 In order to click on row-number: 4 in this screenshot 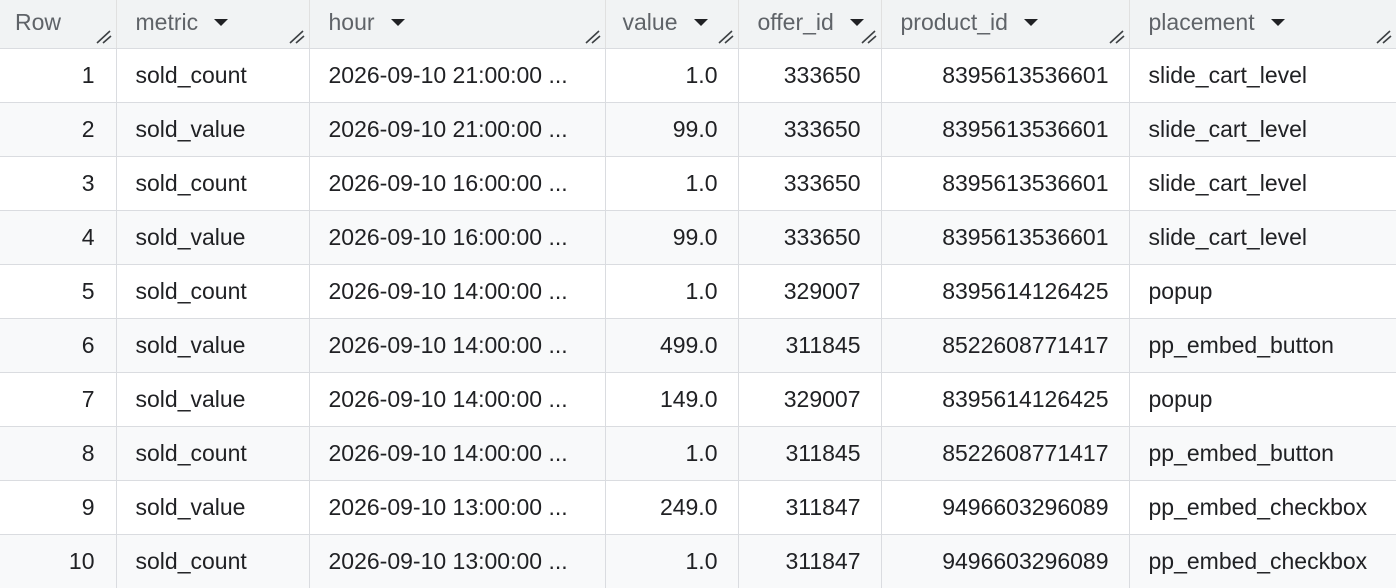, I will do `click(58, 237)`.